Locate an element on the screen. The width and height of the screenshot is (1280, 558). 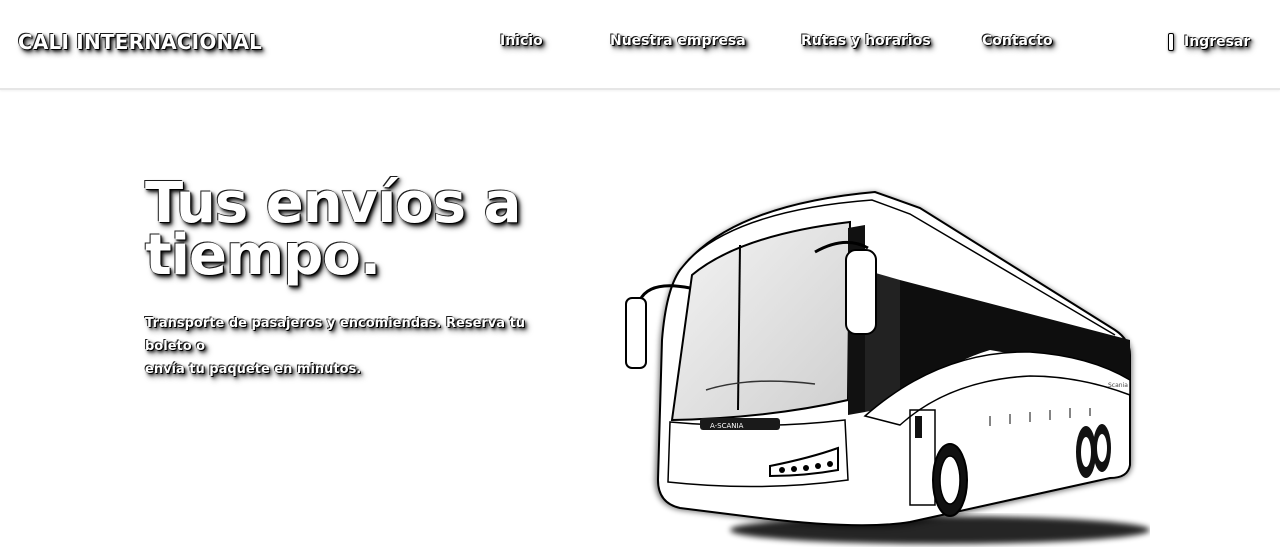
login-button: Ingresar is located at coordinates (1209, 42).